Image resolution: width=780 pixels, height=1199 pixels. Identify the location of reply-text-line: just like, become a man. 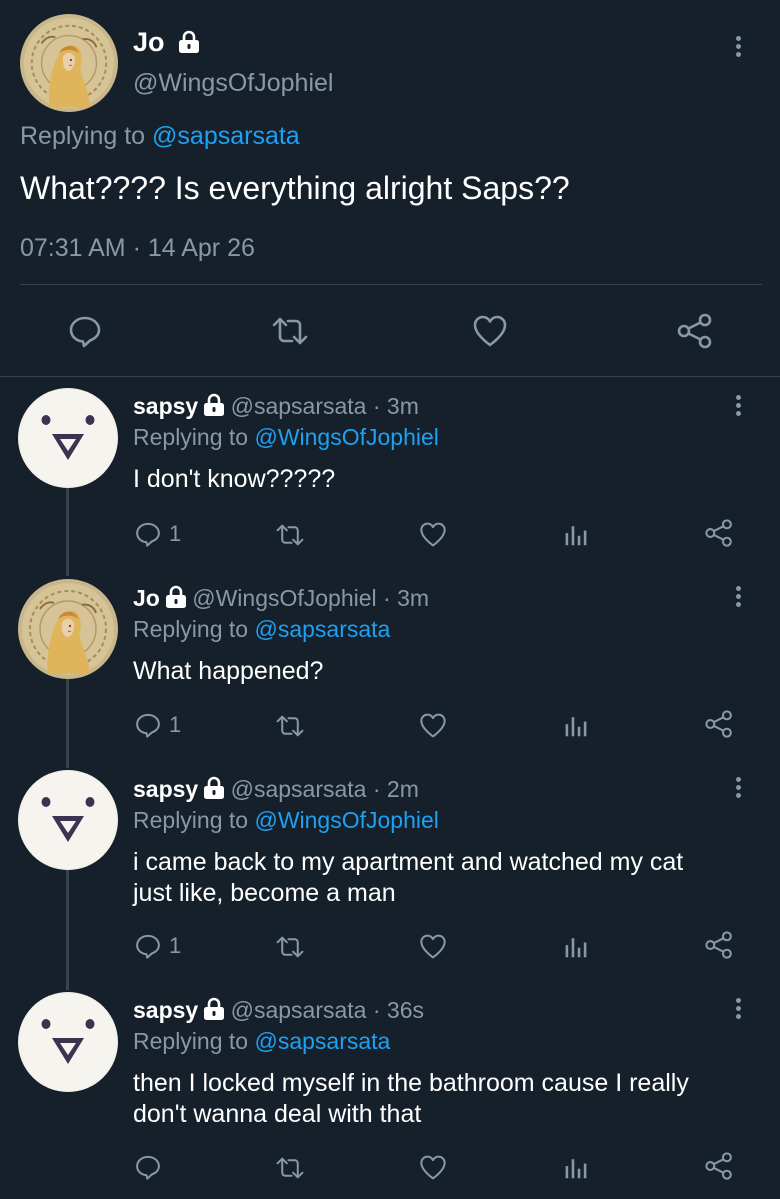
(264, 893).